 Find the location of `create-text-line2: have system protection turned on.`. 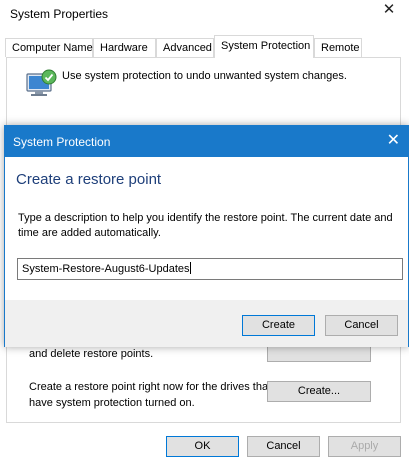

create-text-line2: have system protection turned on. is located at coordinates (112, 403).